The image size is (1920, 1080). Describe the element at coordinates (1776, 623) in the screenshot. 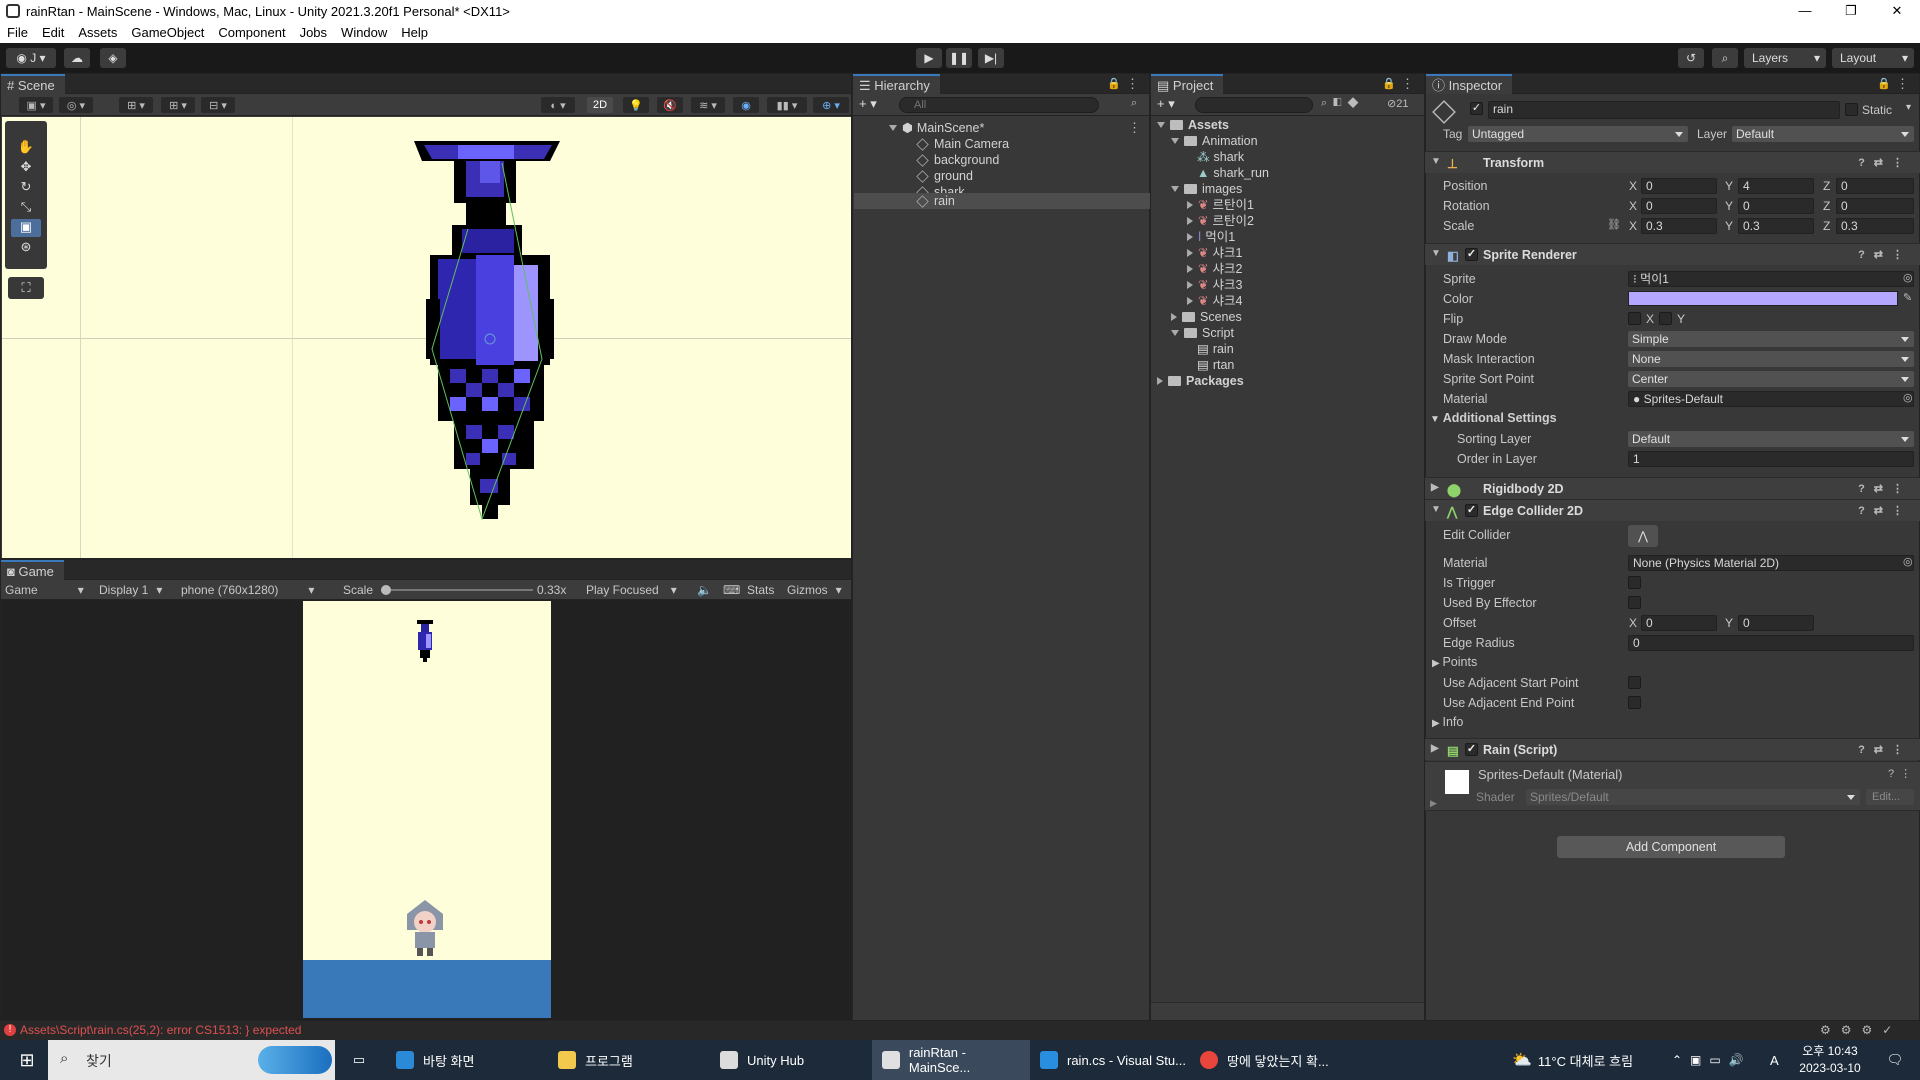

I see `offset-y-field: 0` at that location.